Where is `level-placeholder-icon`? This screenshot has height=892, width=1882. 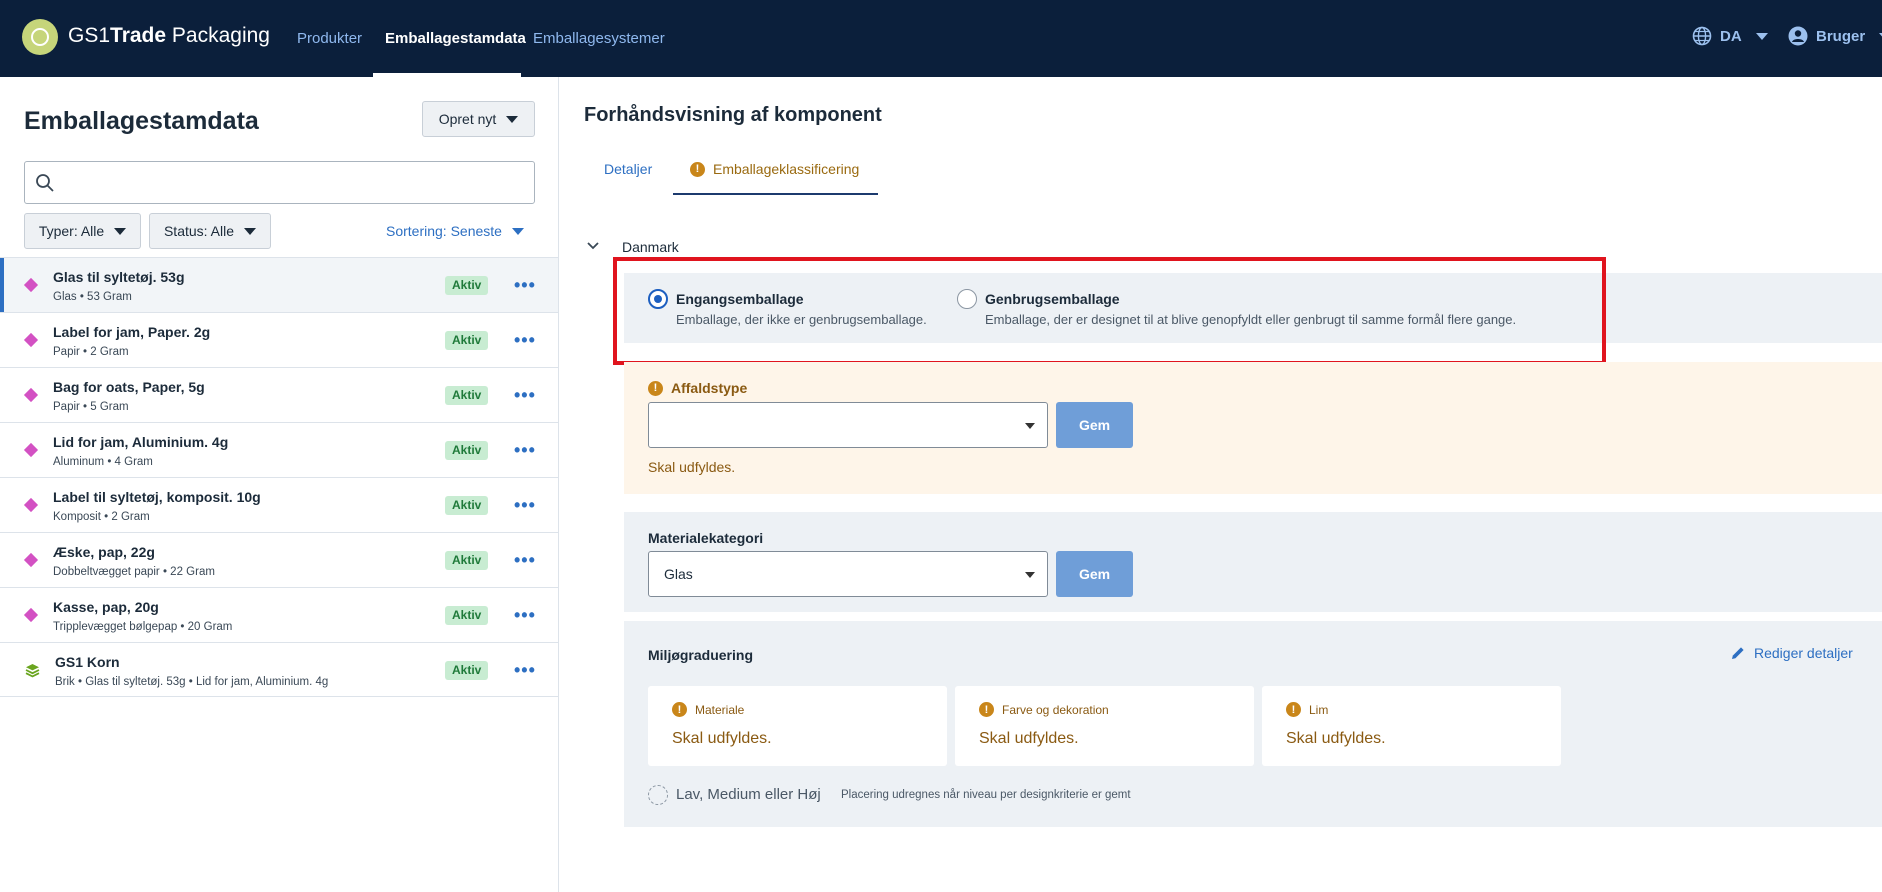
level-placeholder-icon is located at coordinates (658, 795).